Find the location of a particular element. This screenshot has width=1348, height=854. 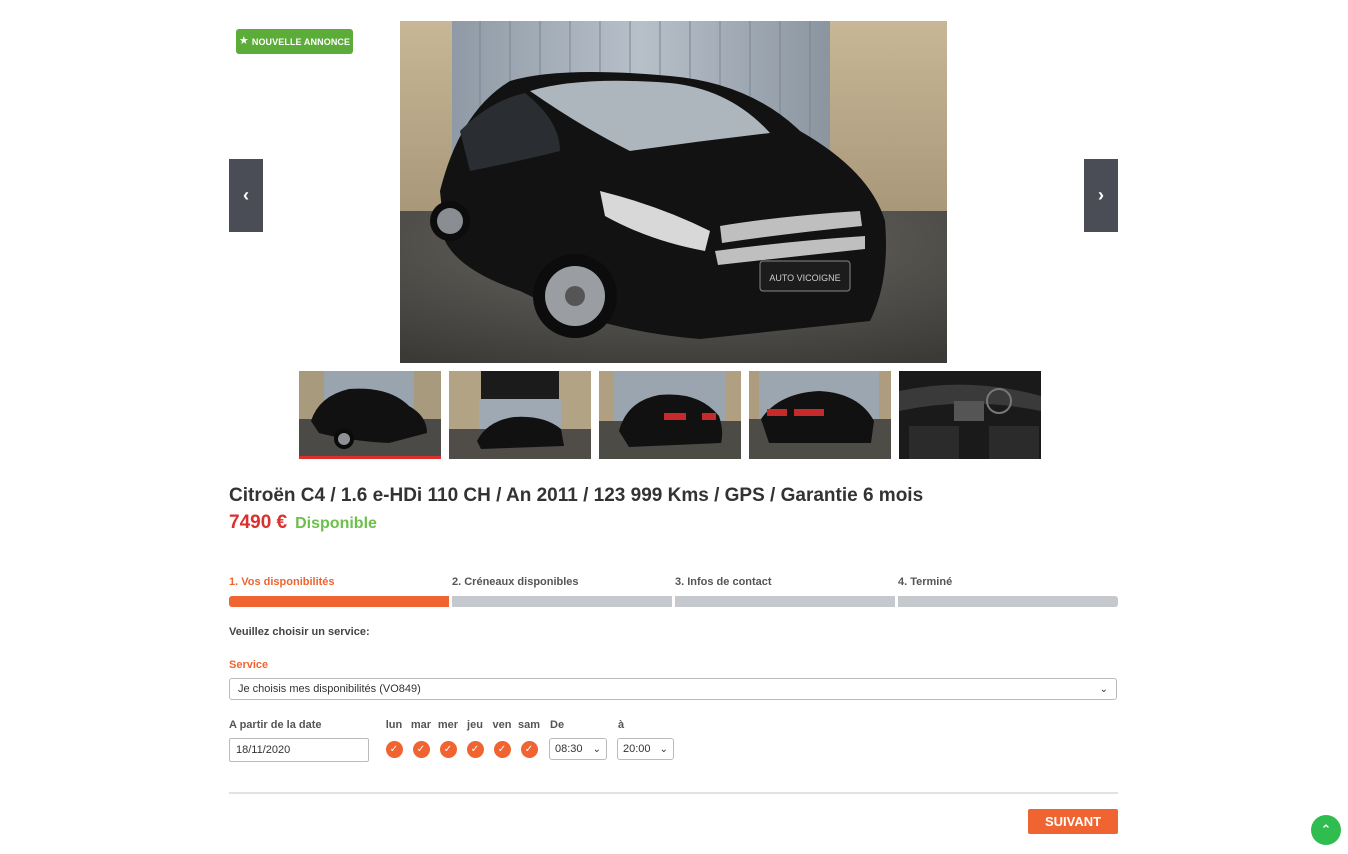

to-time-select: 20:00 ⌄ is located at coordinates (645, 749).